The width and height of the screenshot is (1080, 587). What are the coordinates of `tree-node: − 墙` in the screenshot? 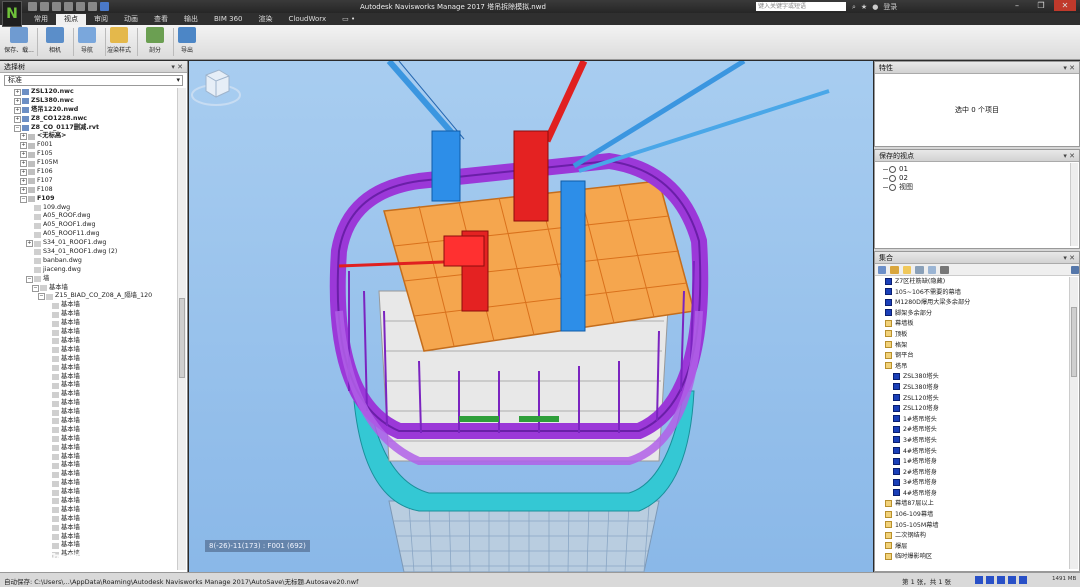 It's located at (88, 279).